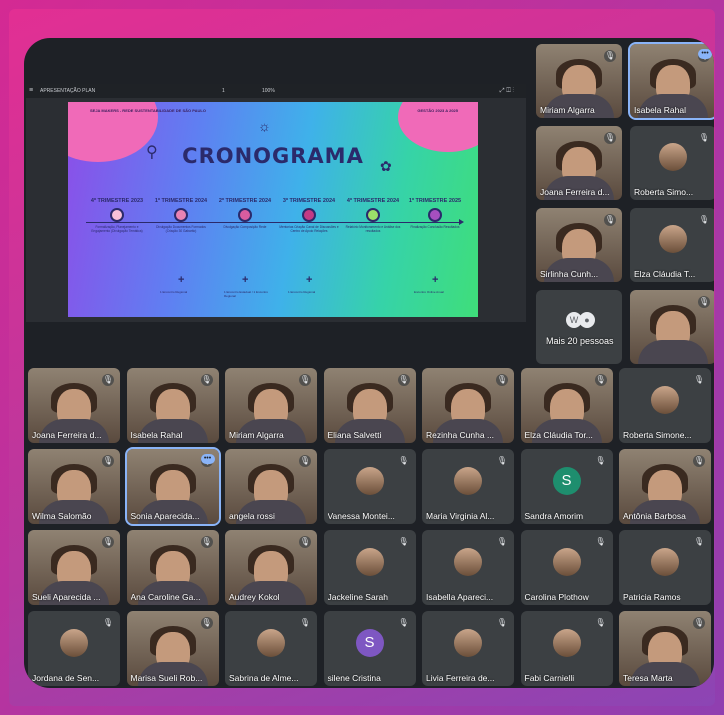 This screenshot has width=724, height=715. Describe the element at coordinates (566, 567) in the screenshot. I see `participant-tile: 🎙︎ Carolina Plothow` at that location.